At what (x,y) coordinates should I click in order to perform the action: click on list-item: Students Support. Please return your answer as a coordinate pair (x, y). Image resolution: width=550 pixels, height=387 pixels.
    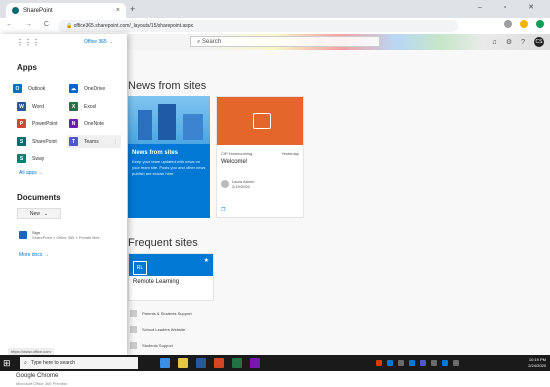
    Looking at the image, I should click on (171, 345).